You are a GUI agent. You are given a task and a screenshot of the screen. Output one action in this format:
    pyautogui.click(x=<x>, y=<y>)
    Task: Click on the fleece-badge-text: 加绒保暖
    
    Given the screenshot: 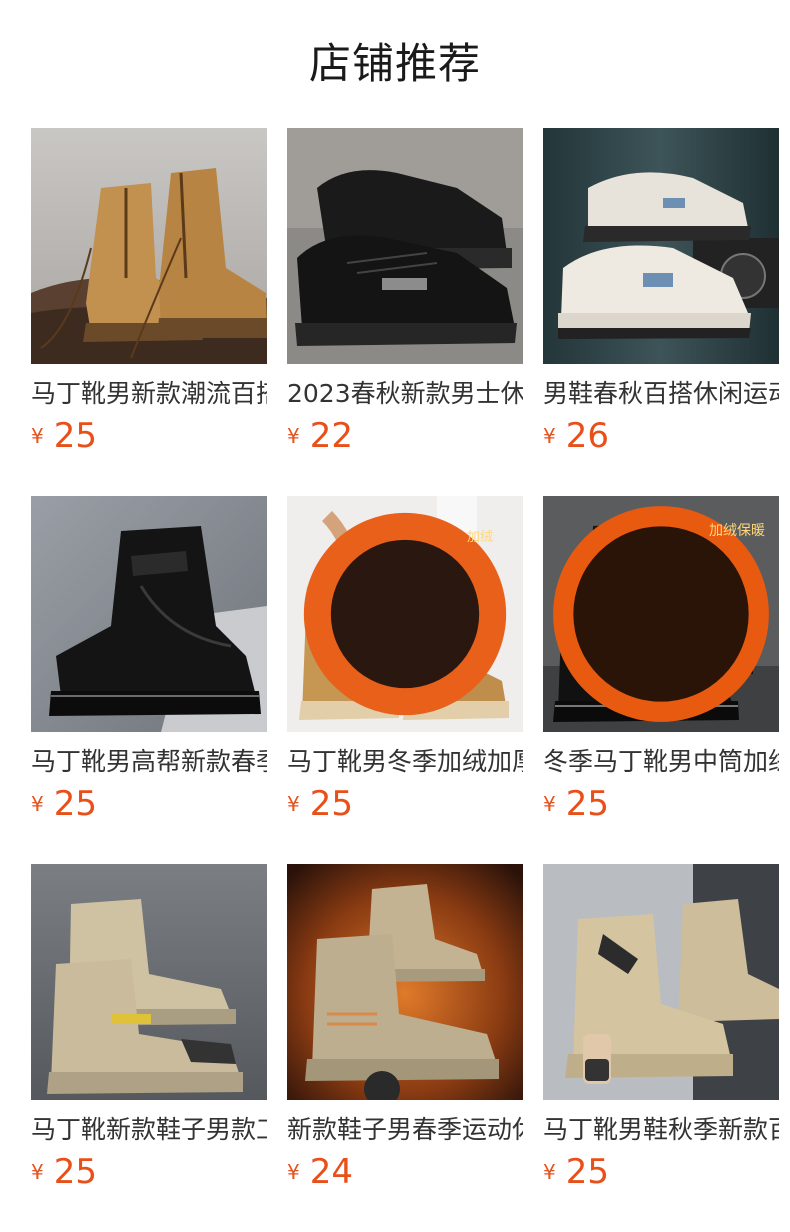 What is the action you would take?
    pyautogui.click(x=737, y=531)
    